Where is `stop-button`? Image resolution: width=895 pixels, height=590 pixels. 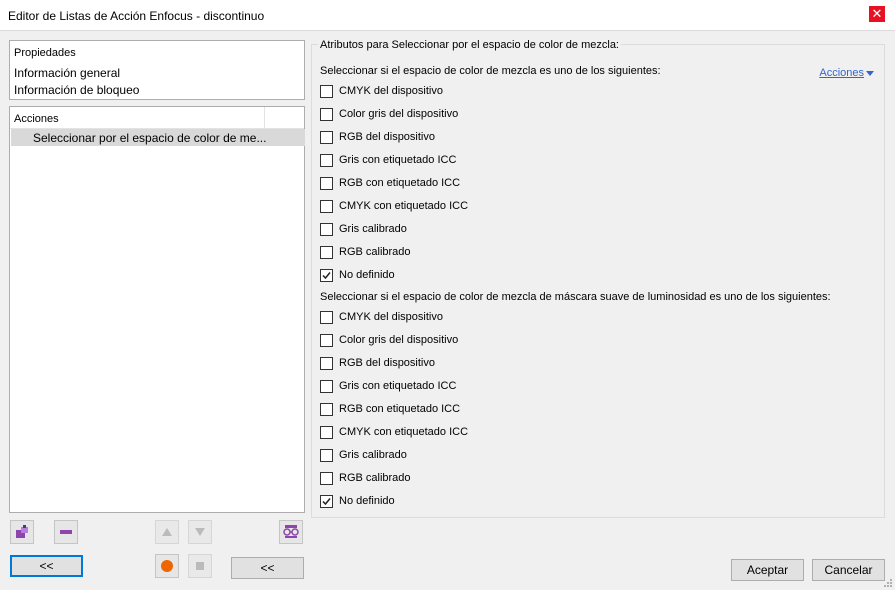
stop-button is located at coordinates (200, 566).